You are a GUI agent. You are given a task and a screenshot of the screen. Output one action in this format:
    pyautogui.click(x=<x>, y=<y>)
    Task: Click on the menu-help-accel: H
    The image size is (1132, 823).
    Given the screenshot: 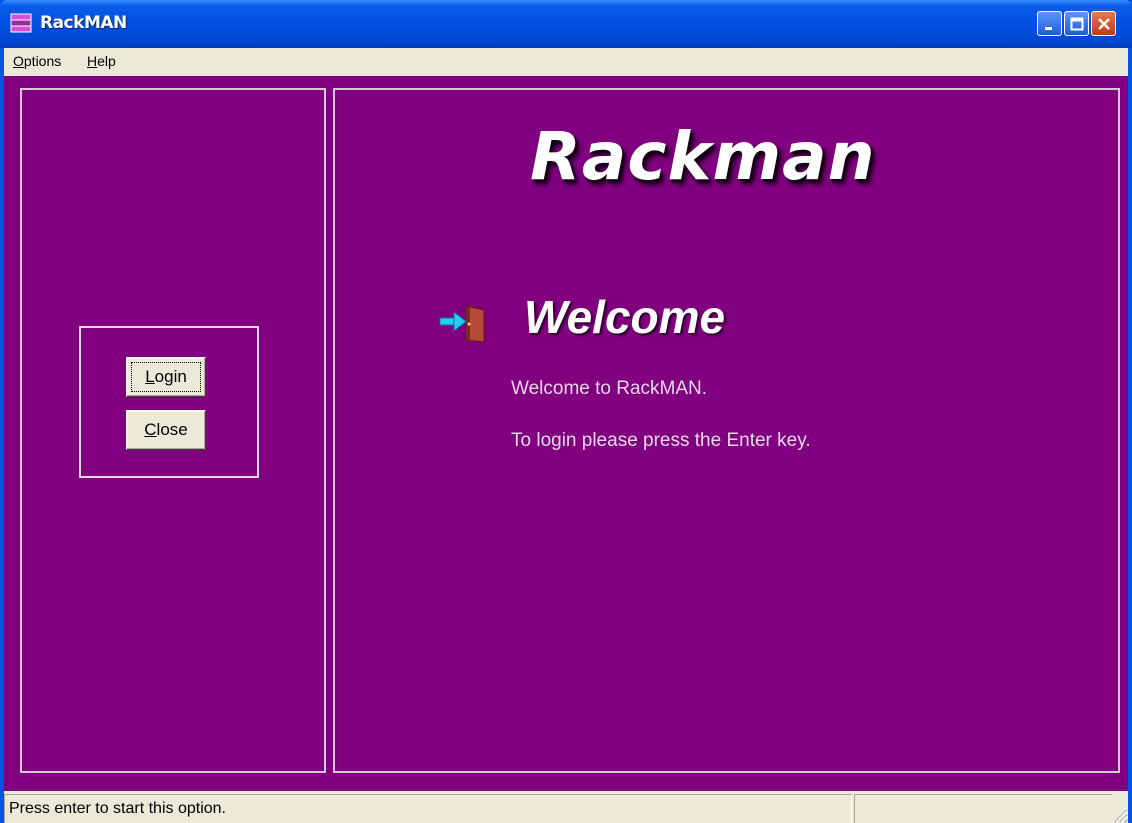 What is the action you would take?
    pyautogui.click(x=92, y=61)
    